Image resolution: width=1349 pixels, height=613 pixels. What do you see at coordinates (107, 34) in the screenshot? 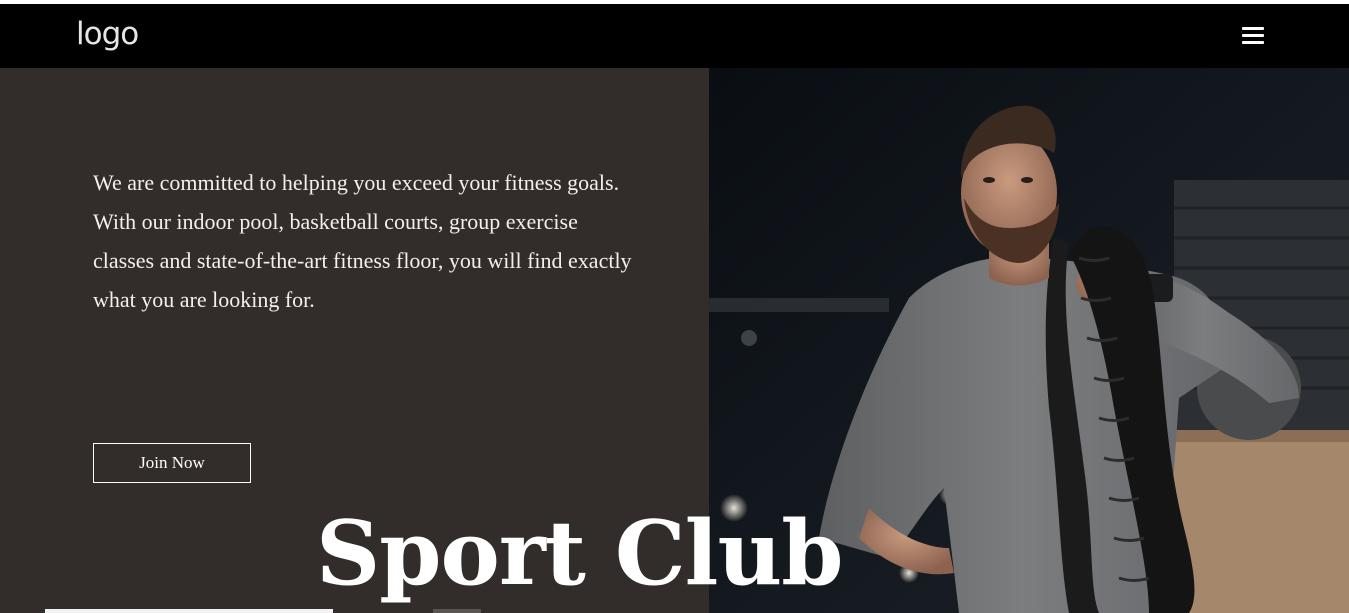
I see `logo: logo` at bounding box center [107, 34].